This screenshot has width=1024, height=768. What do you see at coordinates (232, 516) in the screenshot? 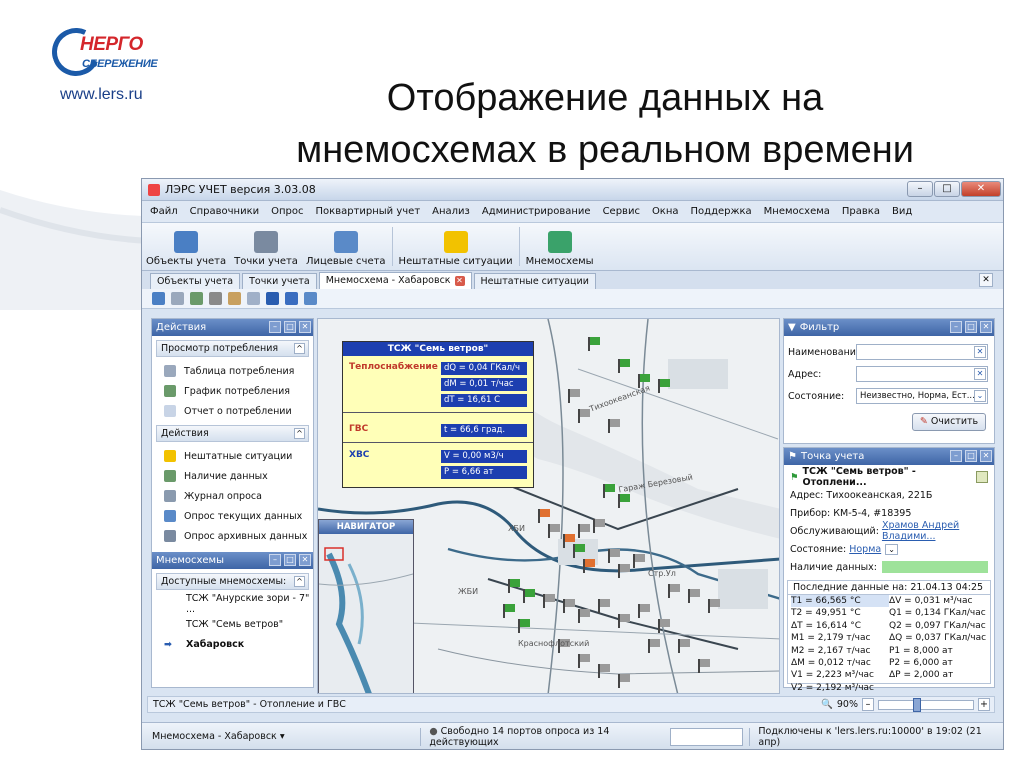
I see `poll-current-item: Опрос текущих данных` at bounding box center [232, 516].